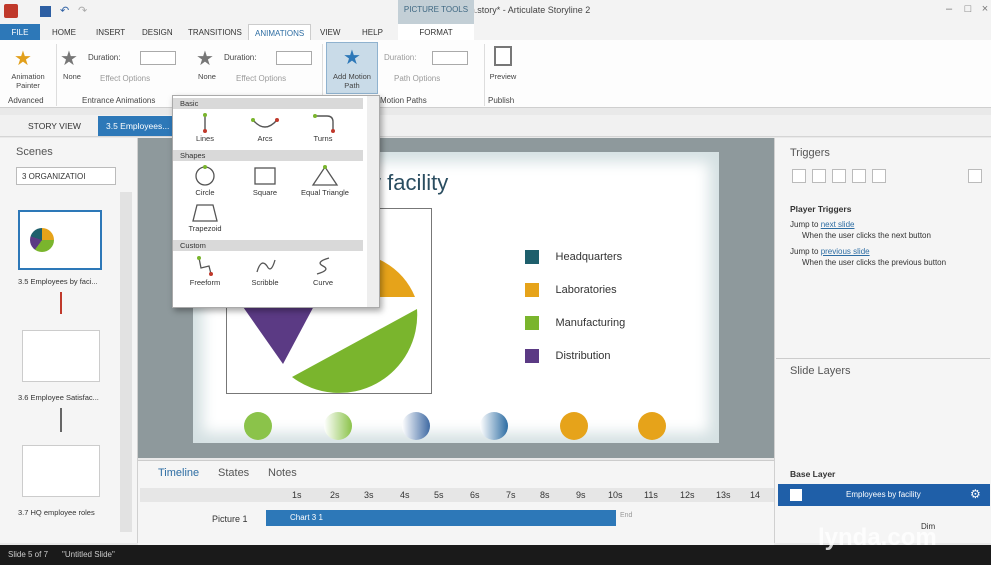 The height and width of the screenshot is (565, 991). Describe the element at coordinates (503, 56) in the screenshot. I see `preview-icon` at that location.